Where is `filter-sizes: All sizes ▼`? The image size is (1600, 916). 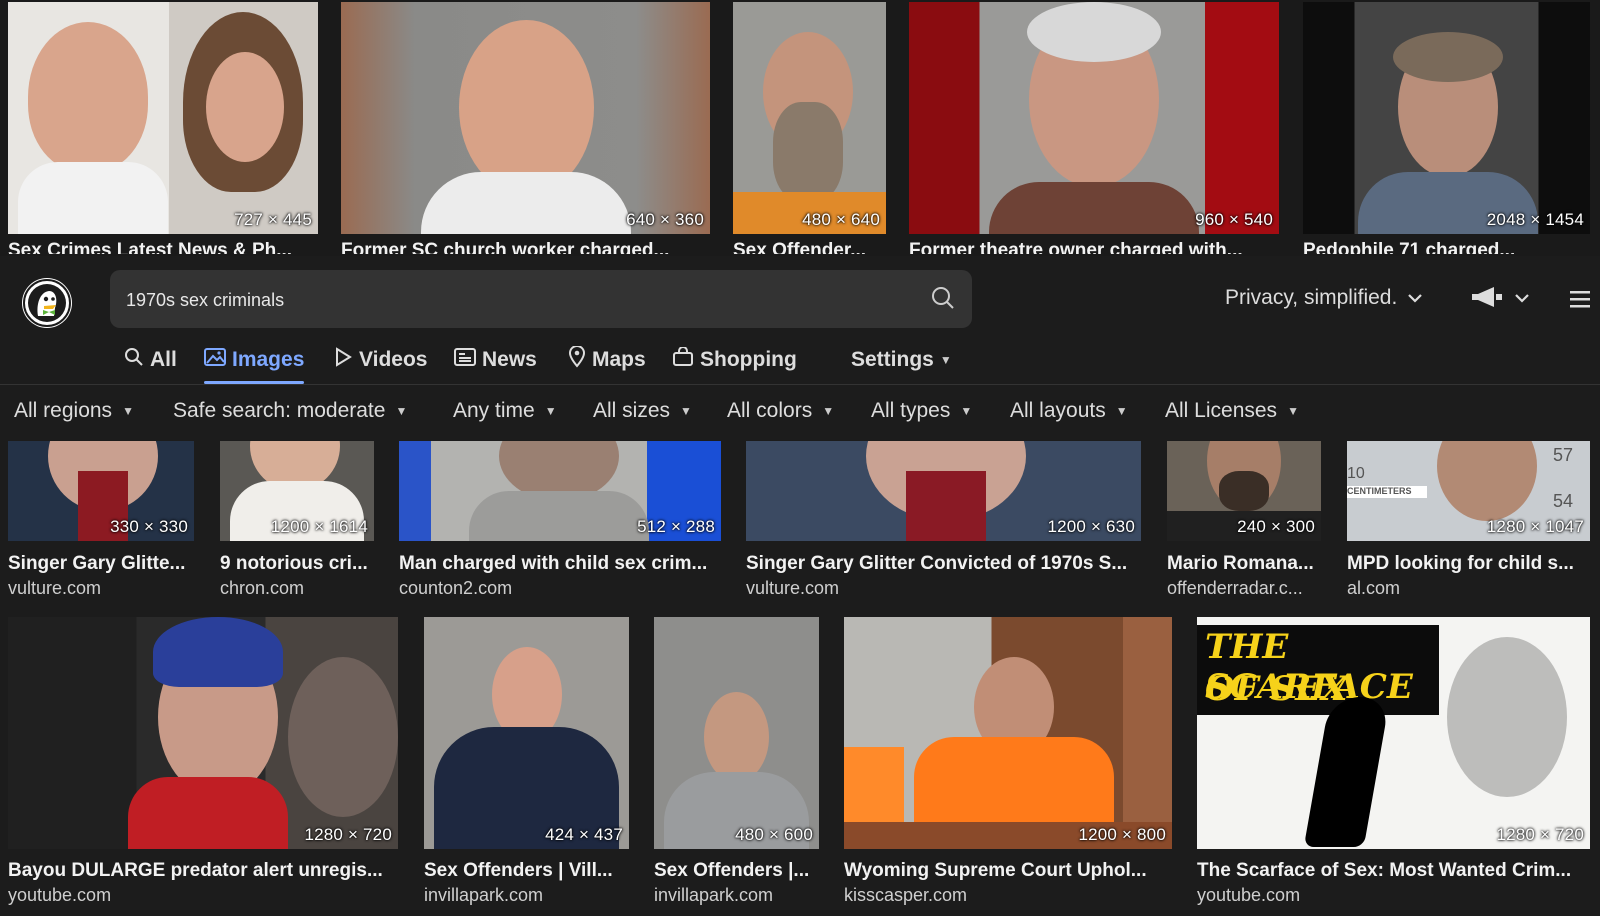 filter-sizes: All sizes ▼ is located at coordinates (642, 411).